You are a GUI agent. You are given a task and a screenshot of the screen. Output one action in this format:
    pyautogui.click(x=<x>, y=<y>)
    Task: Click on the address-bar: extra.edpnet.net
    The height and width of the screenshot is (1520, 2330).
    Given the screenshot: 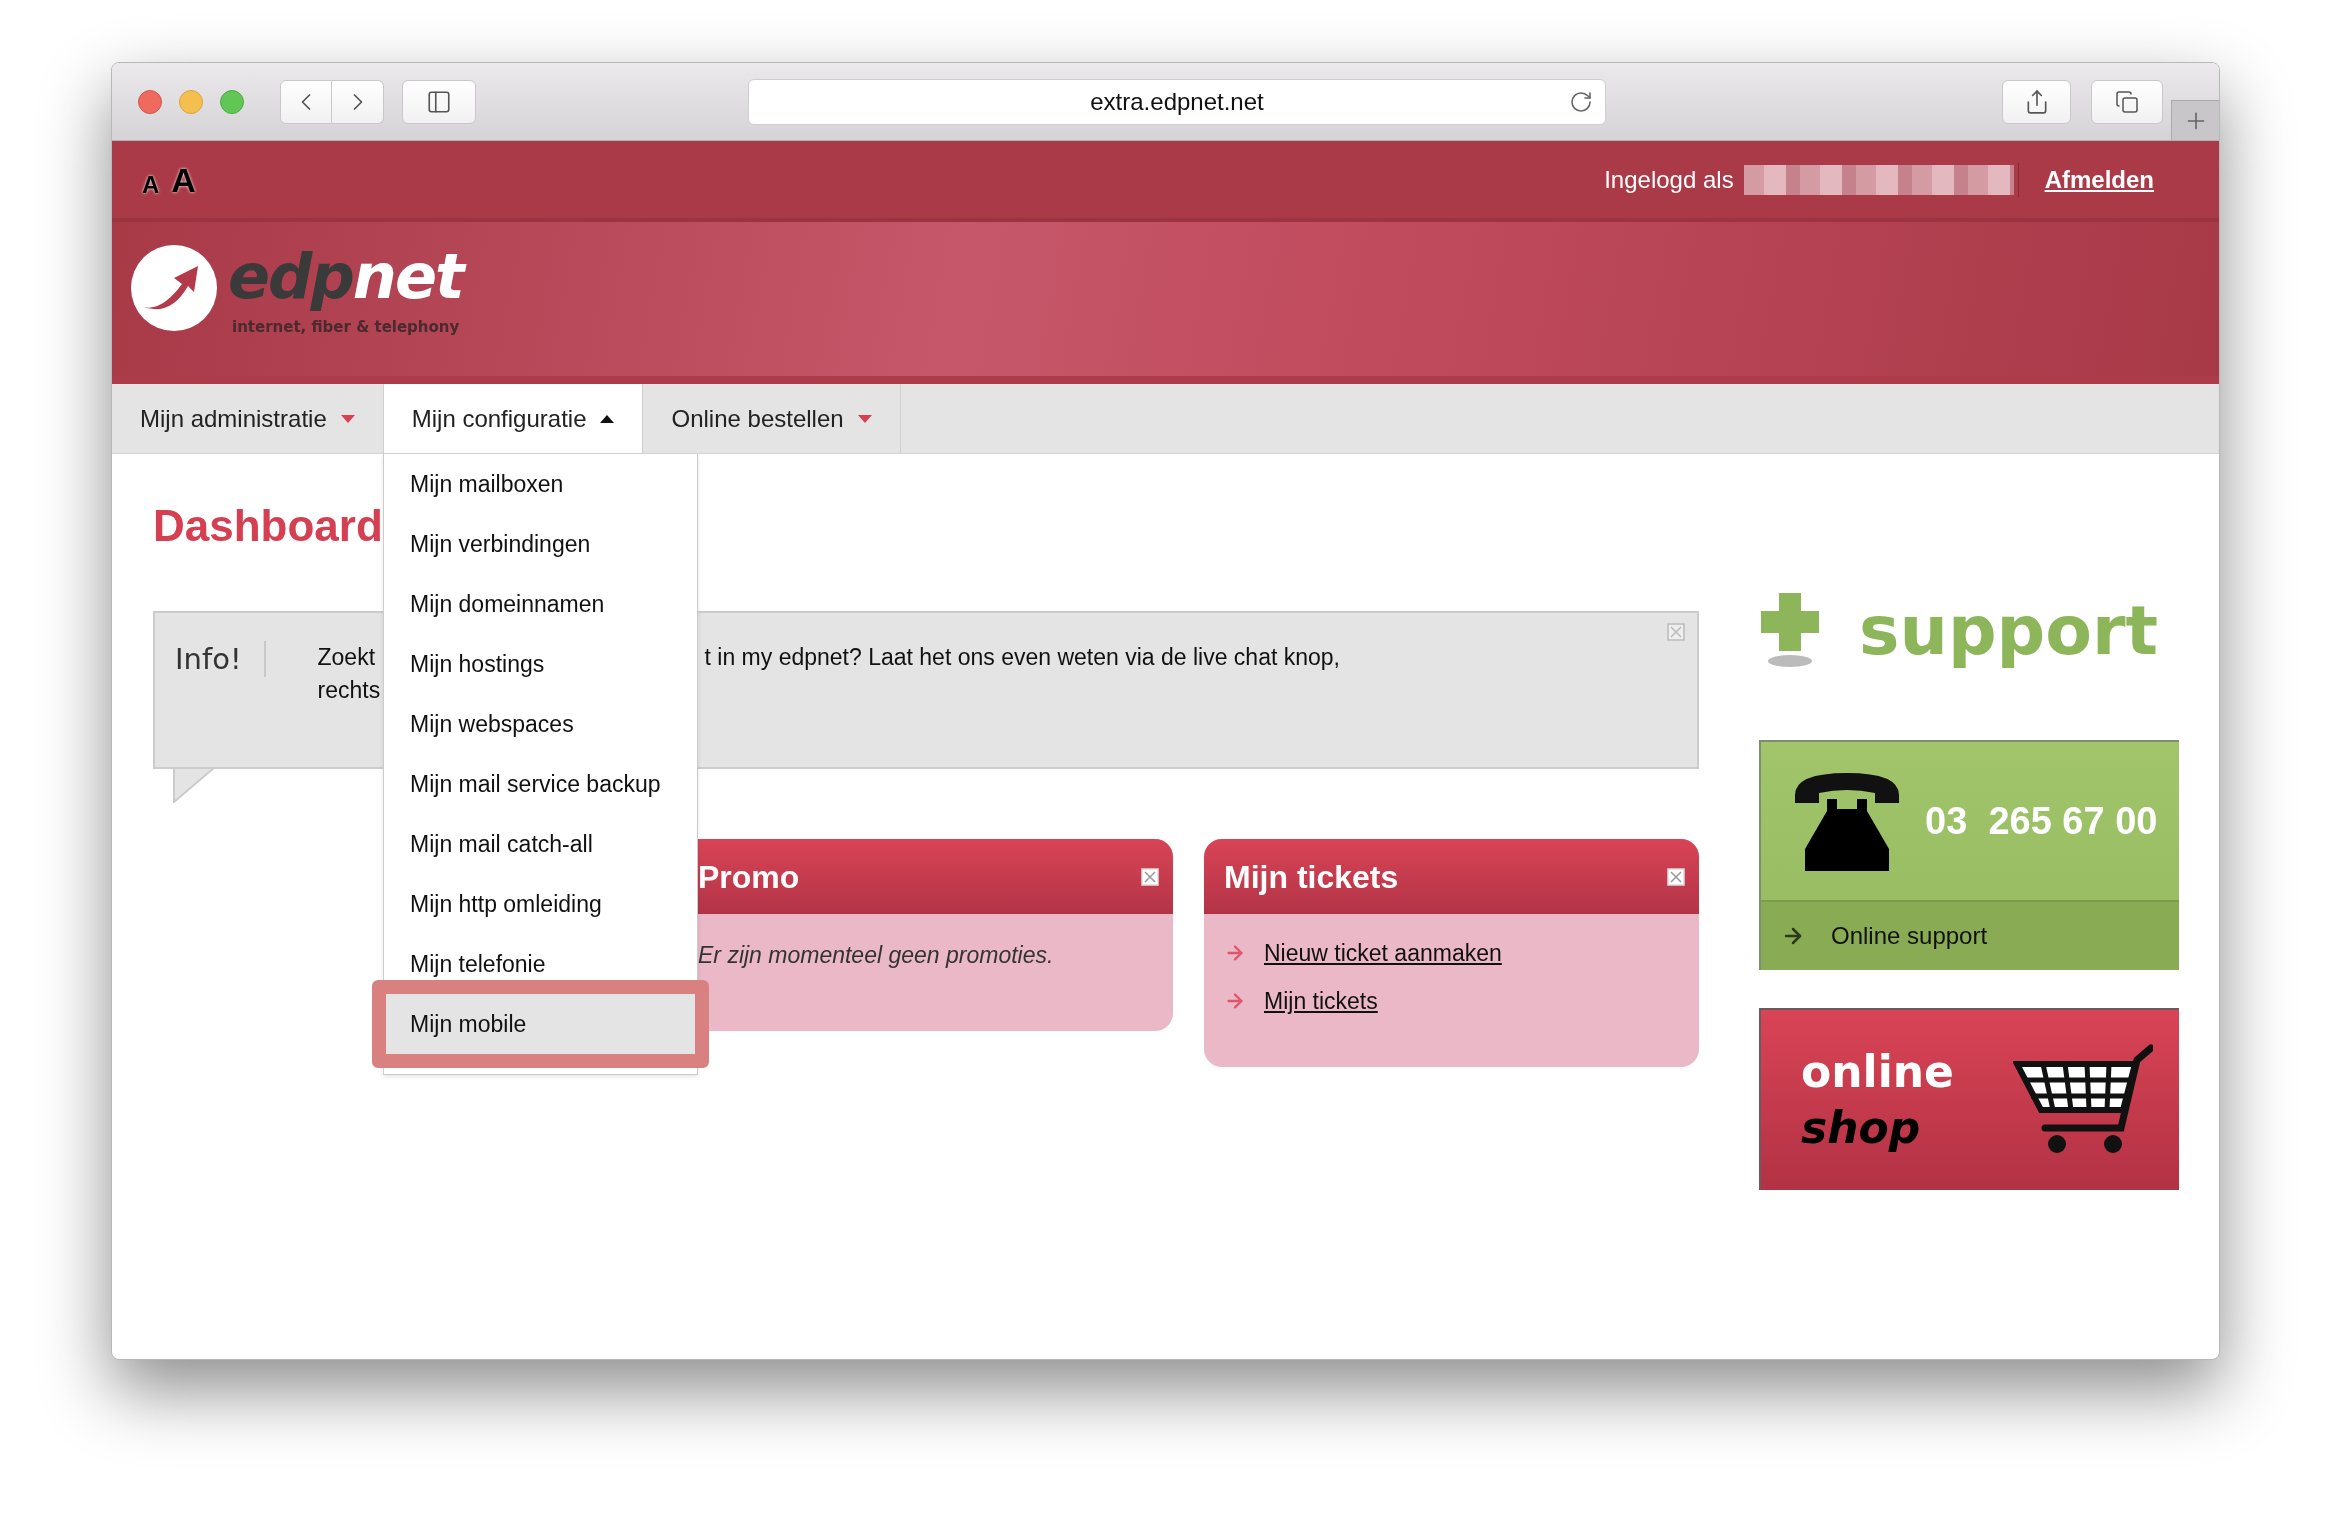 What is the action you would take?
    pyautogui.click(x=1177, y=101)
    